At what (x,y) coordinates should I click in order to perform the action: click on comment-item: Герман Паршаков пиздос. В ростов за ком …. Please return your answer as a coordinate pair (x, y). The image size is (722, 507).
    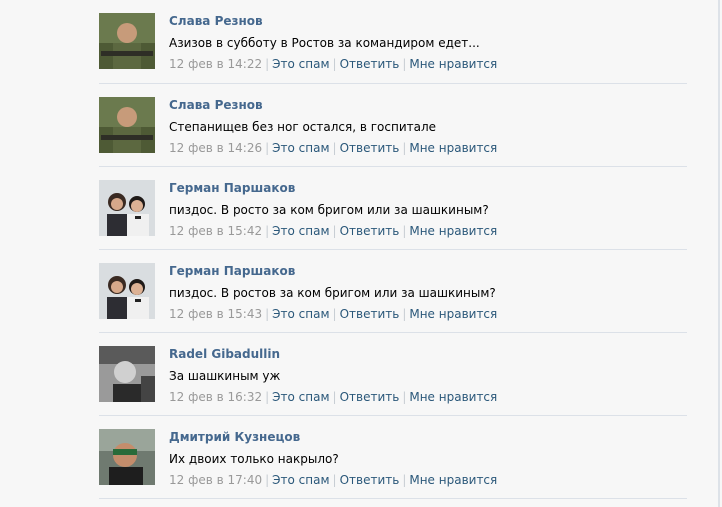
    Looking at the image, I should click on (393, 291).